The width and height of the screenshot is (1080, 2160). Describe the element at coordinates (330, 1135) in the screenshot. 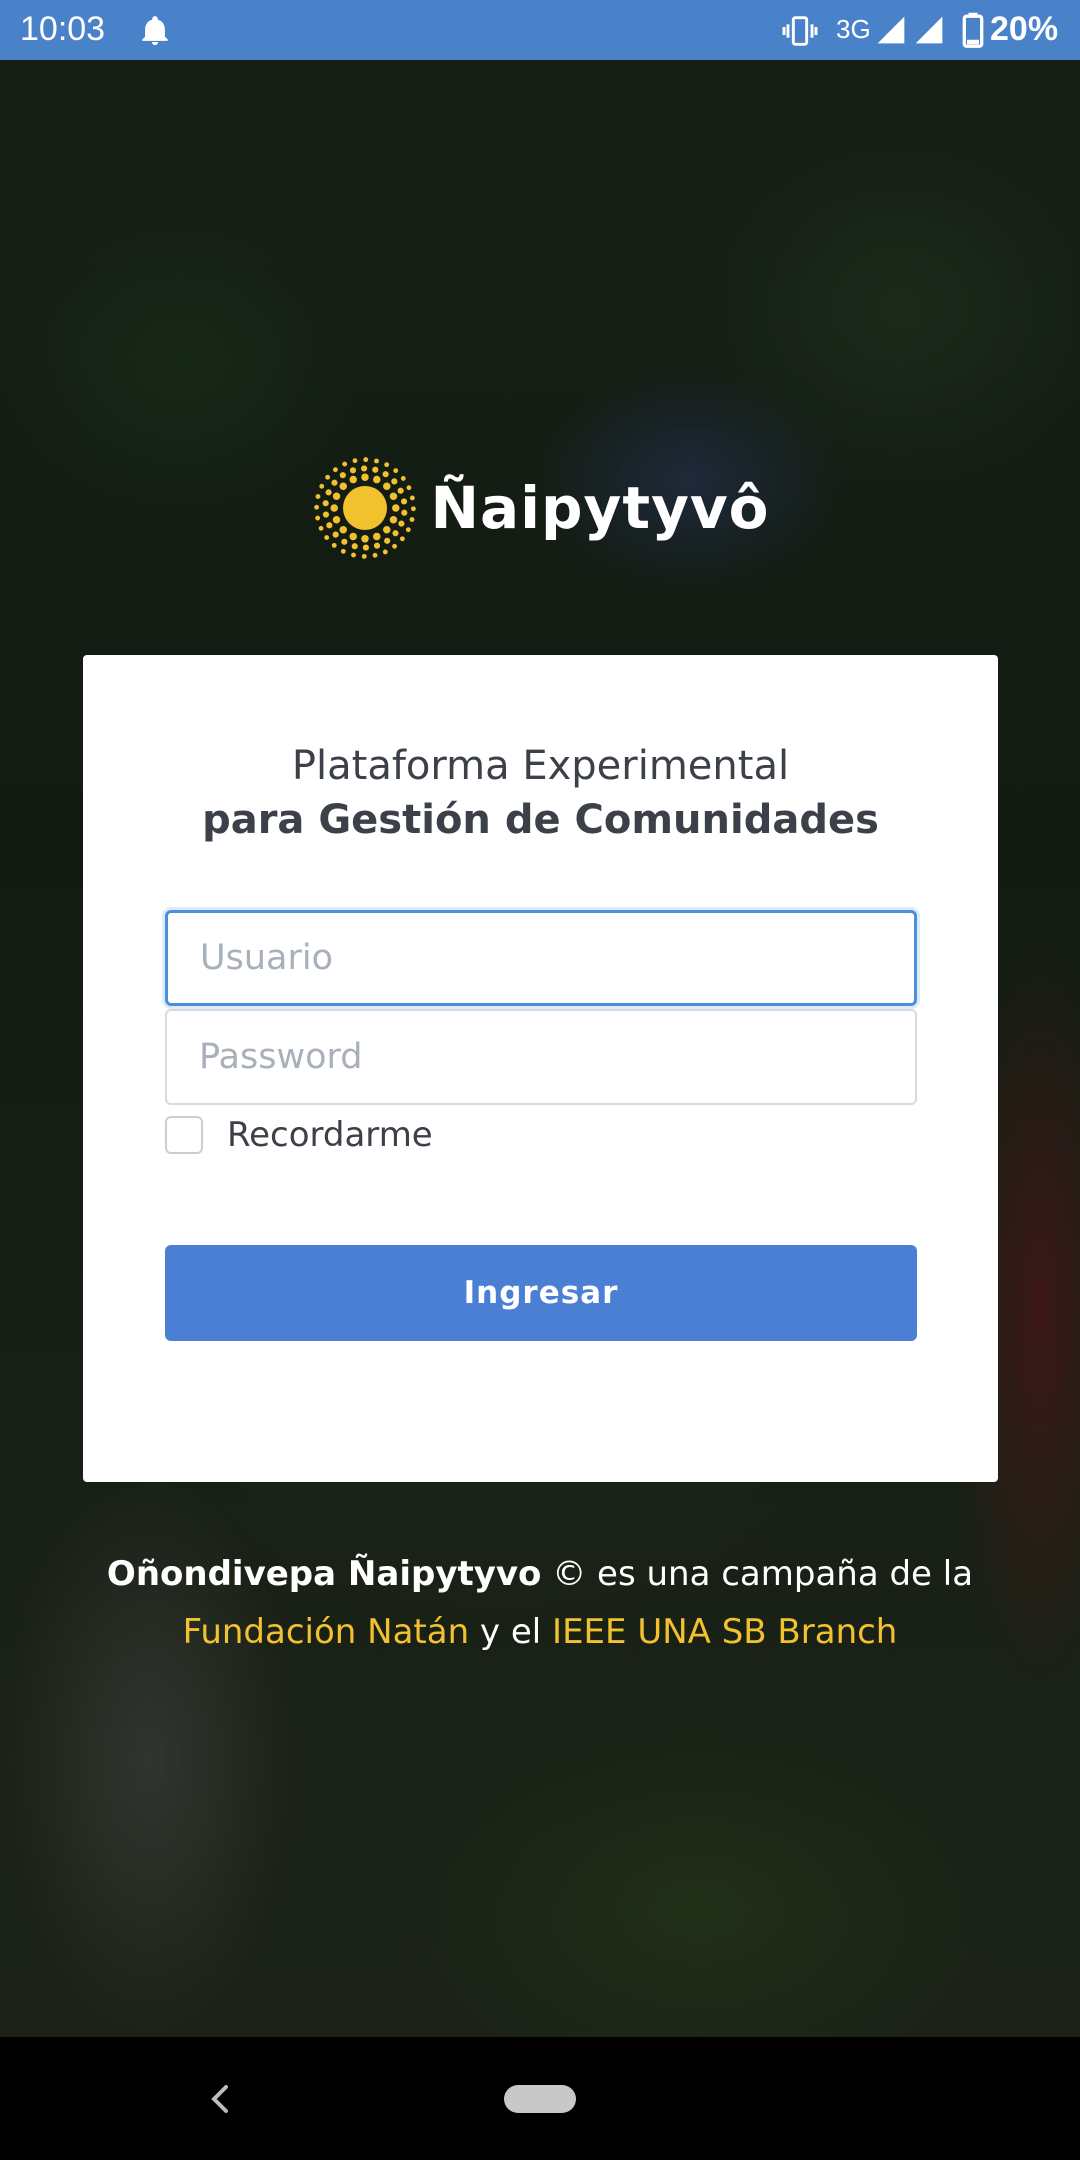

I see `remember-label: Recordarme` at that location.